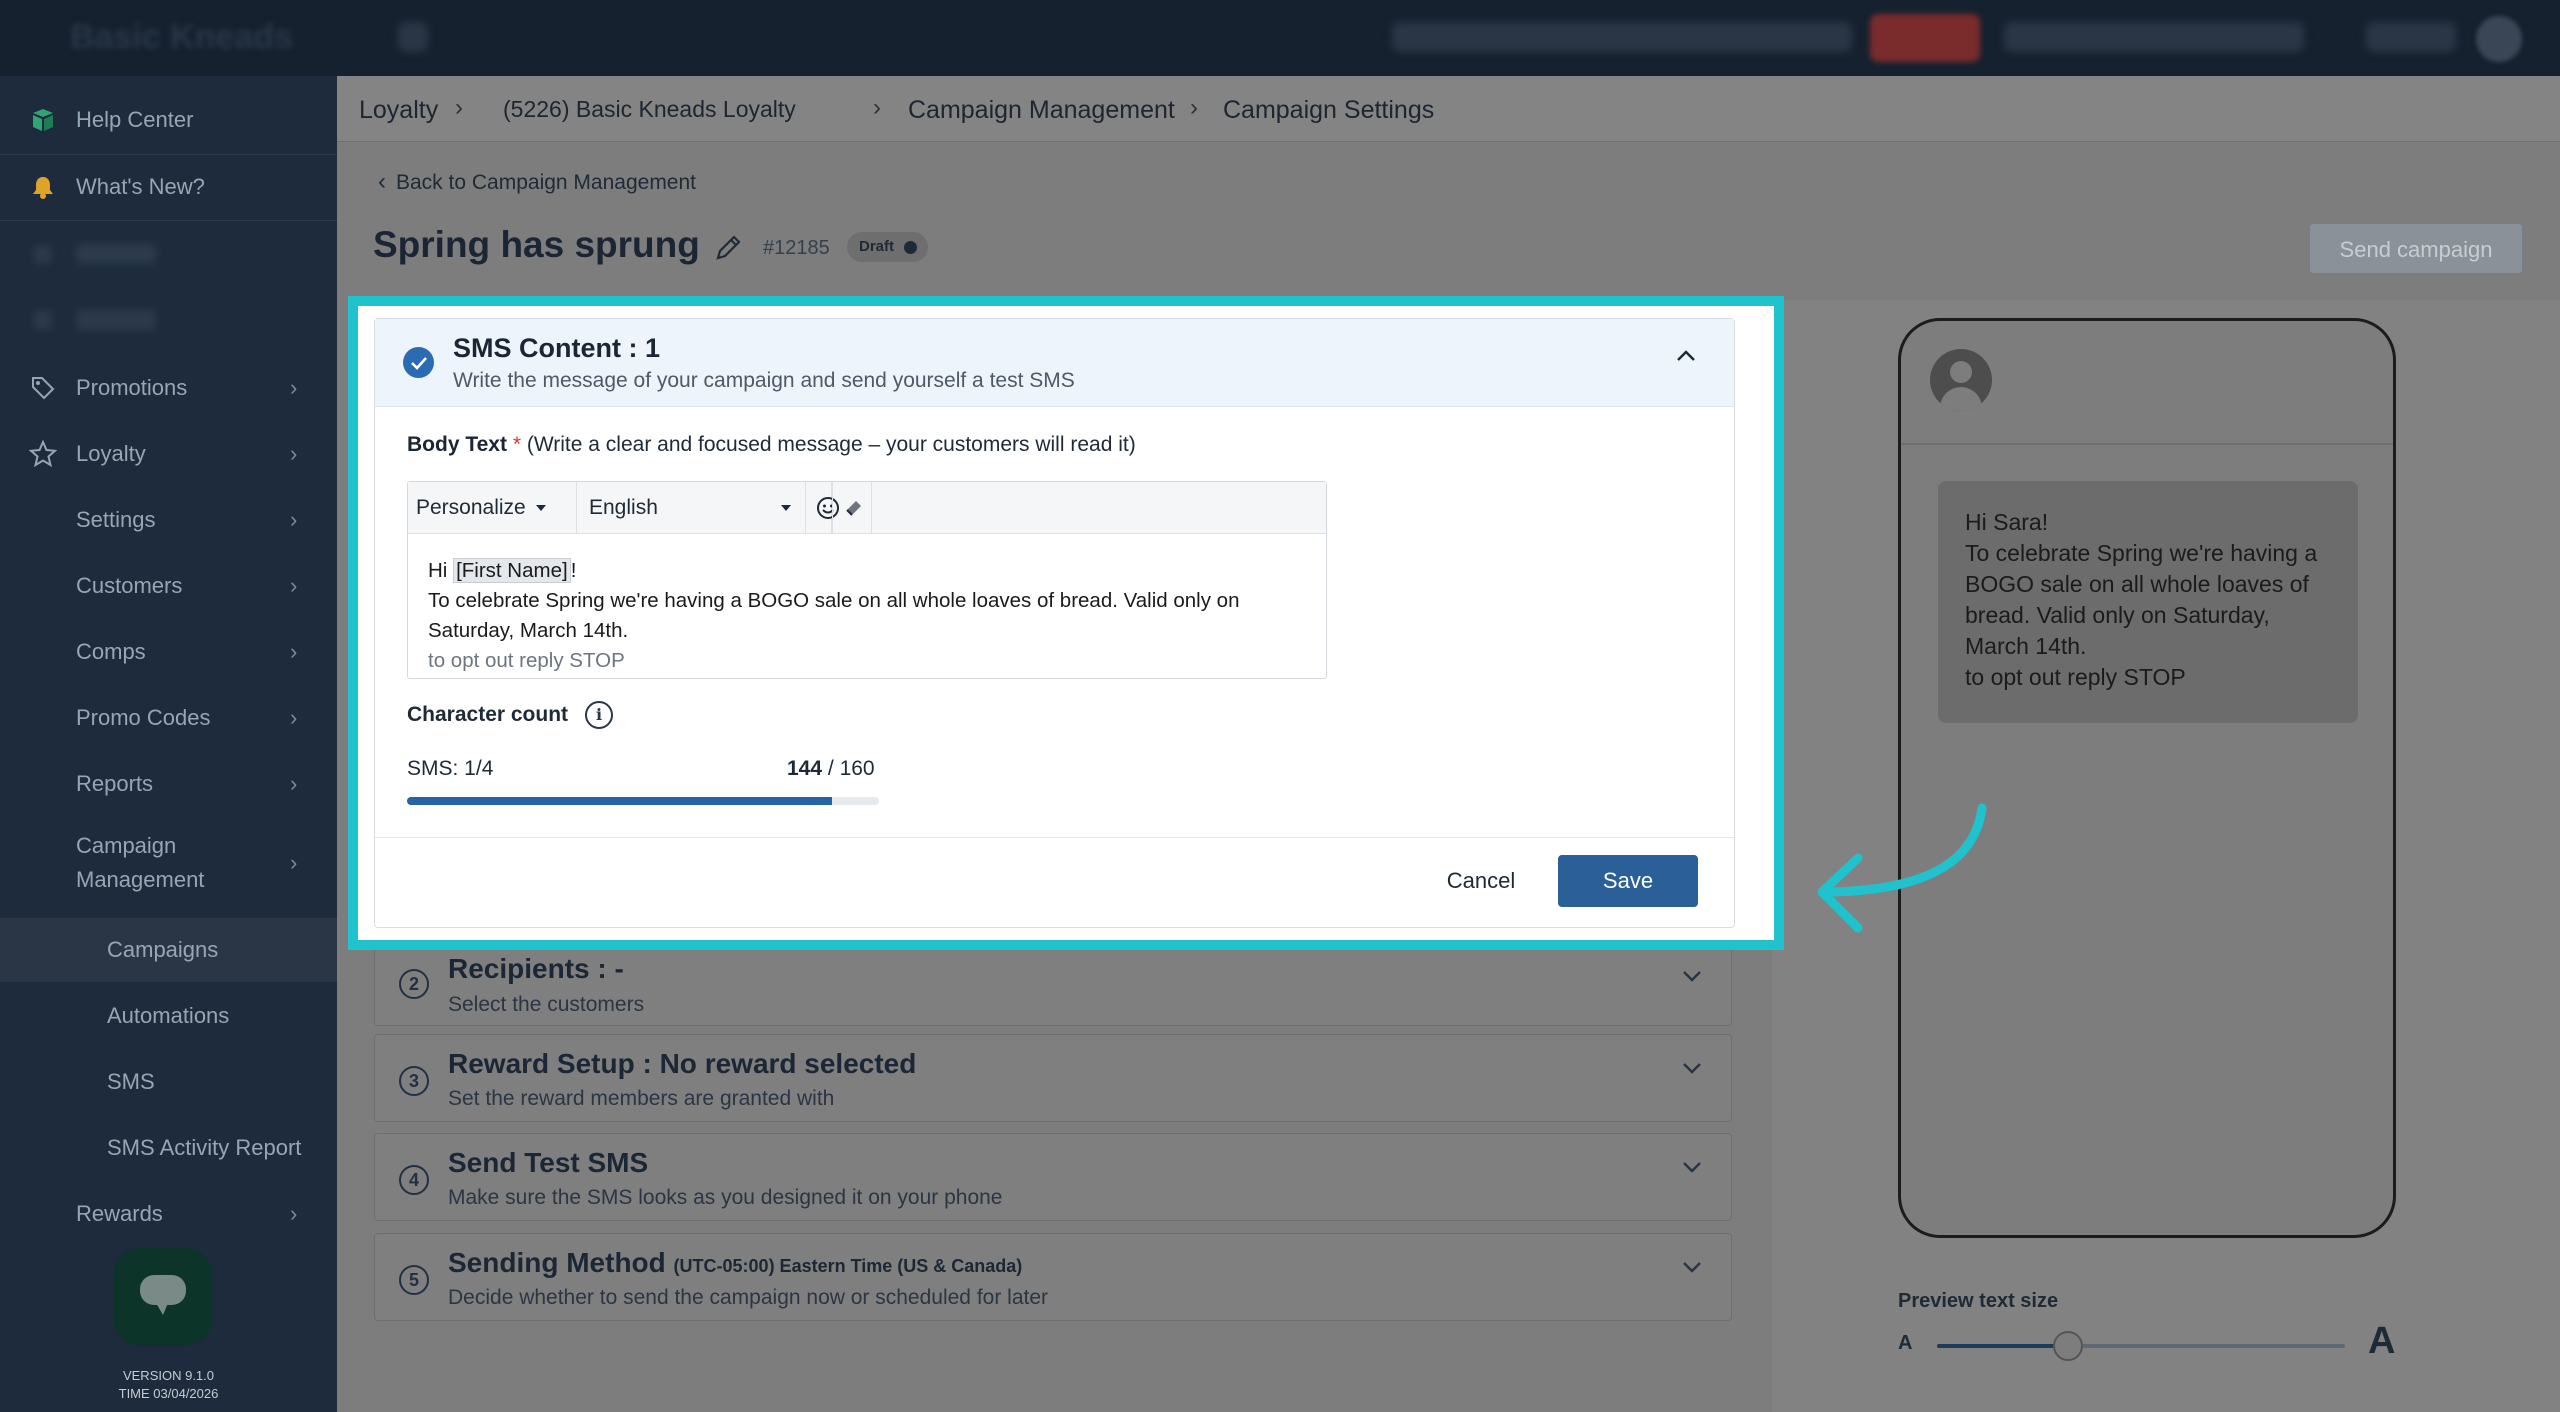  What do you see at coordinates (599, 715) in the screenshot?
I see `info-icon: i` at bounding box center [599, 715].